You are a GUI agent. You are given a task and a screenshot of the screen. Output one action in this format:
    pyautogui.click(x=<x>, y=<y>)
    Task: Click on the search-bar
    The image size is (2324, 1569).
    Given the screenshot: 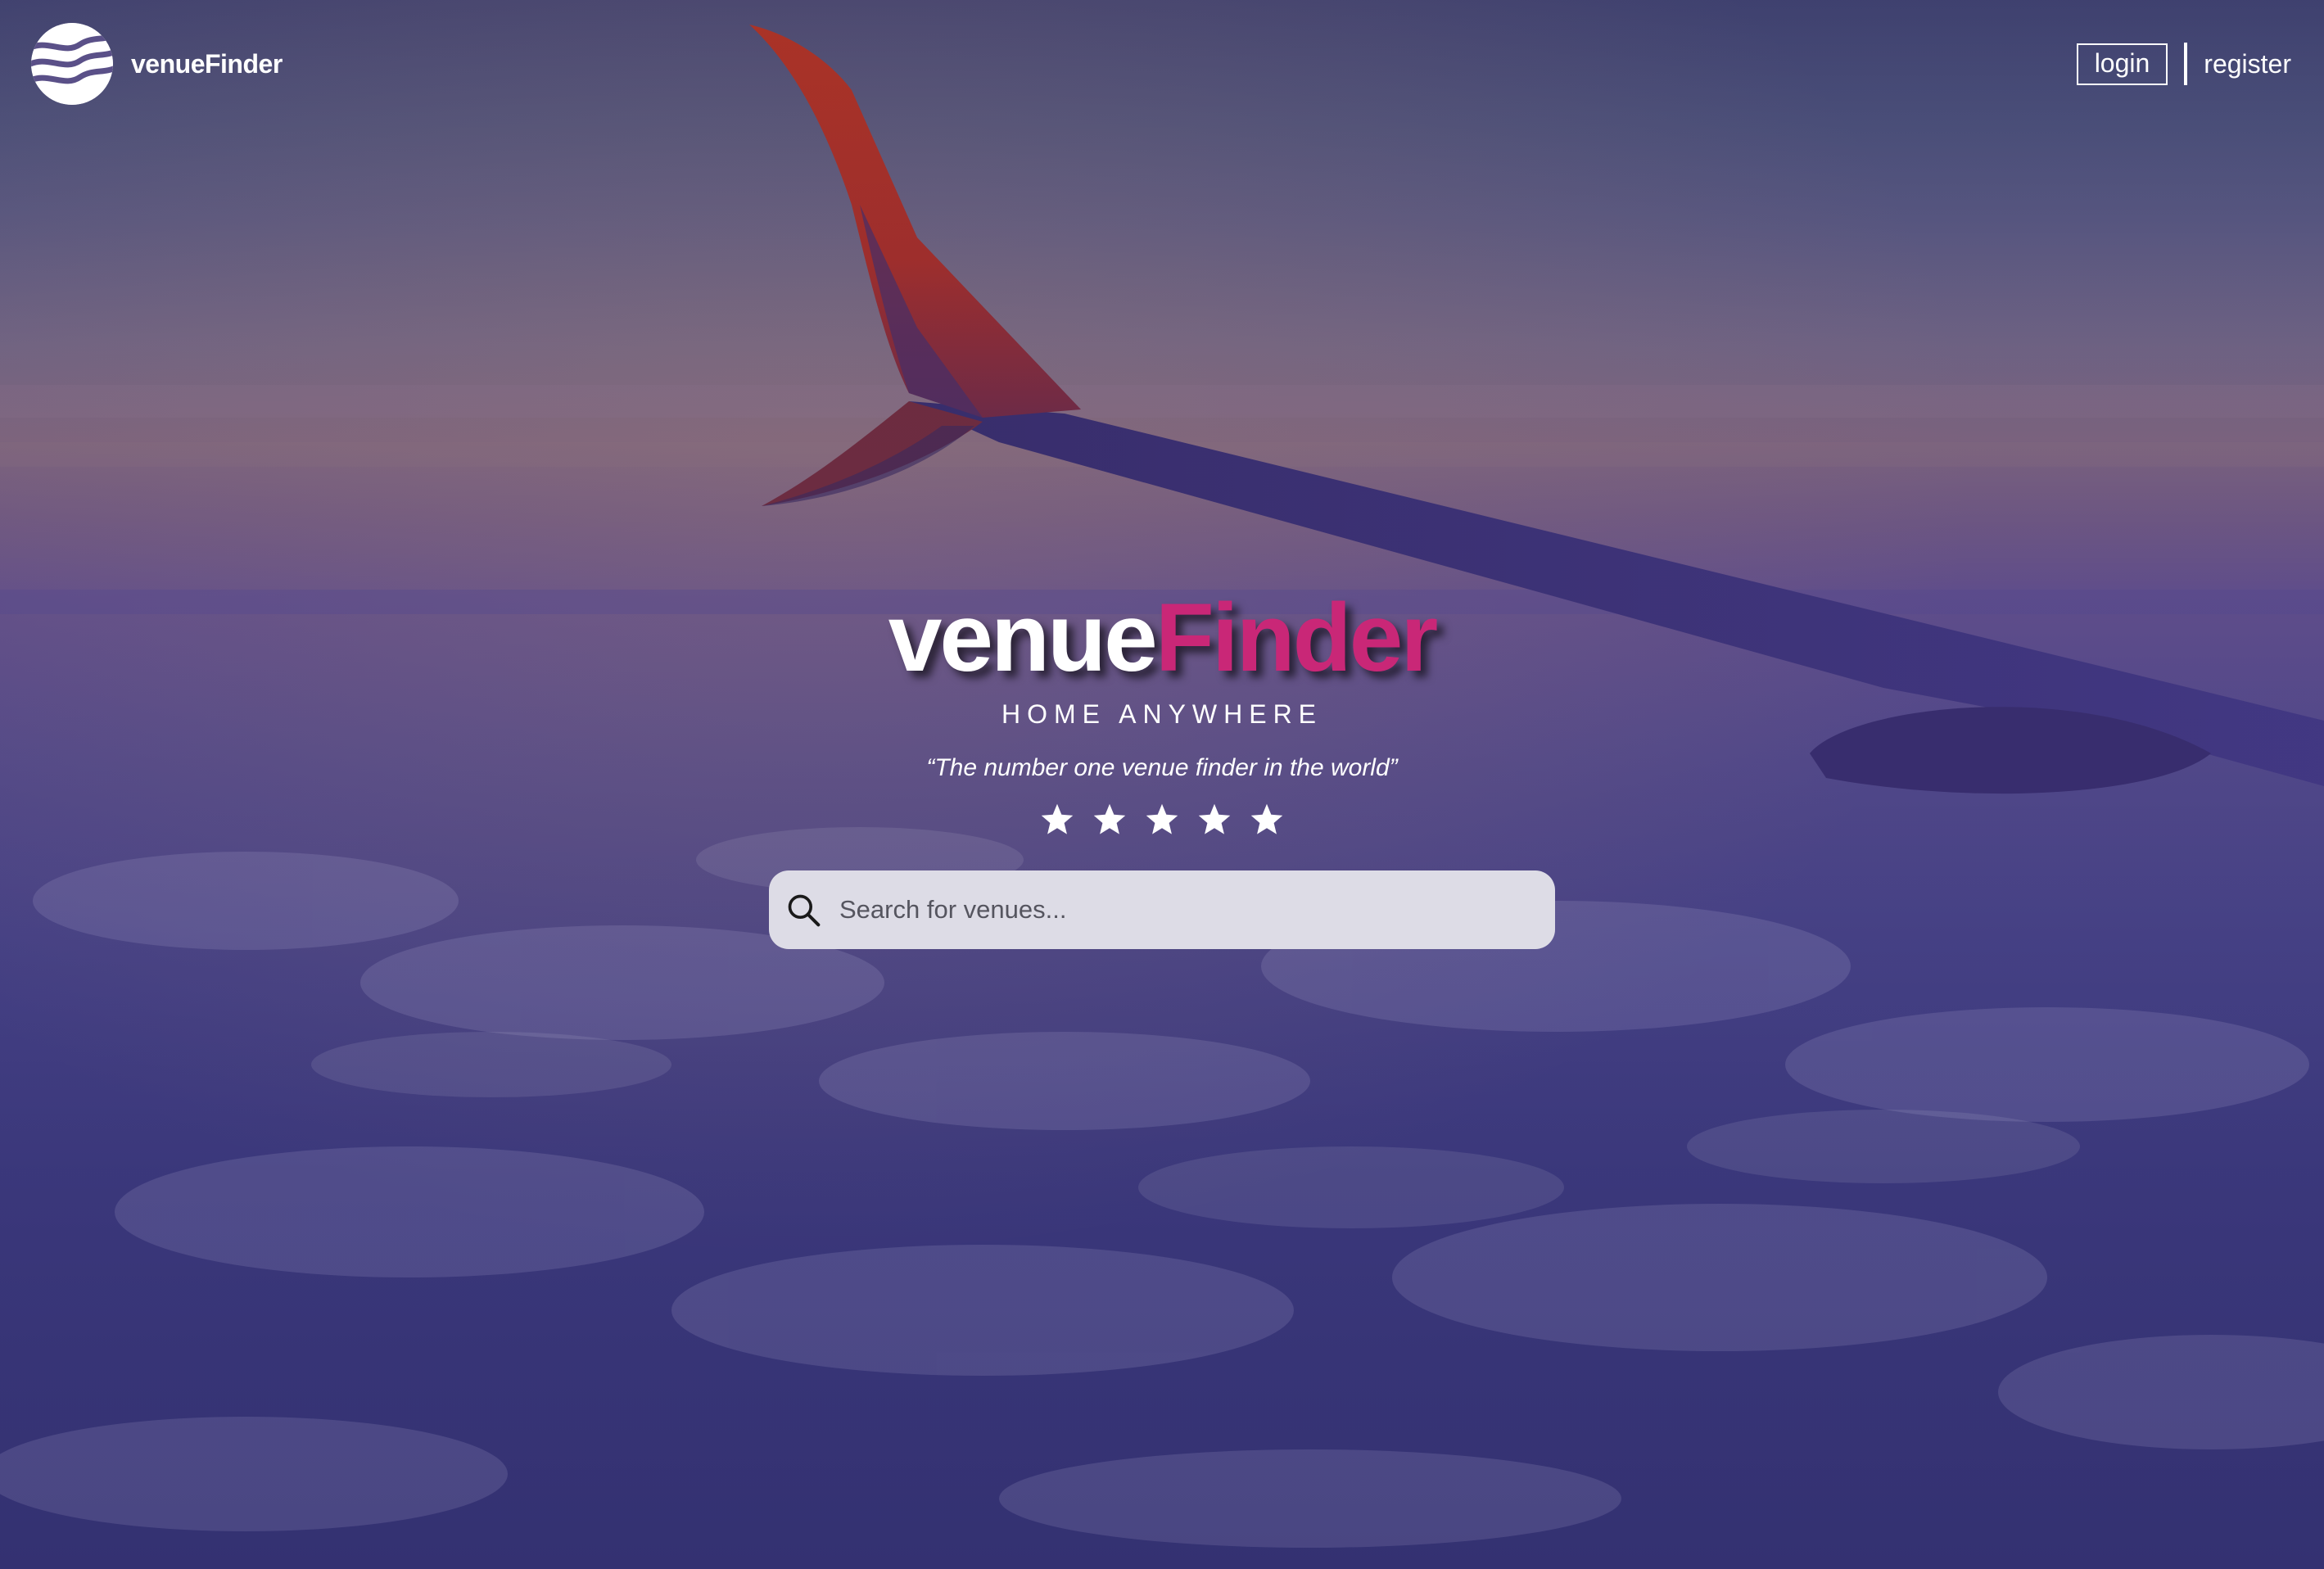 What is the action you would take?
    pyautogui.click(x=1162, y=910)
    